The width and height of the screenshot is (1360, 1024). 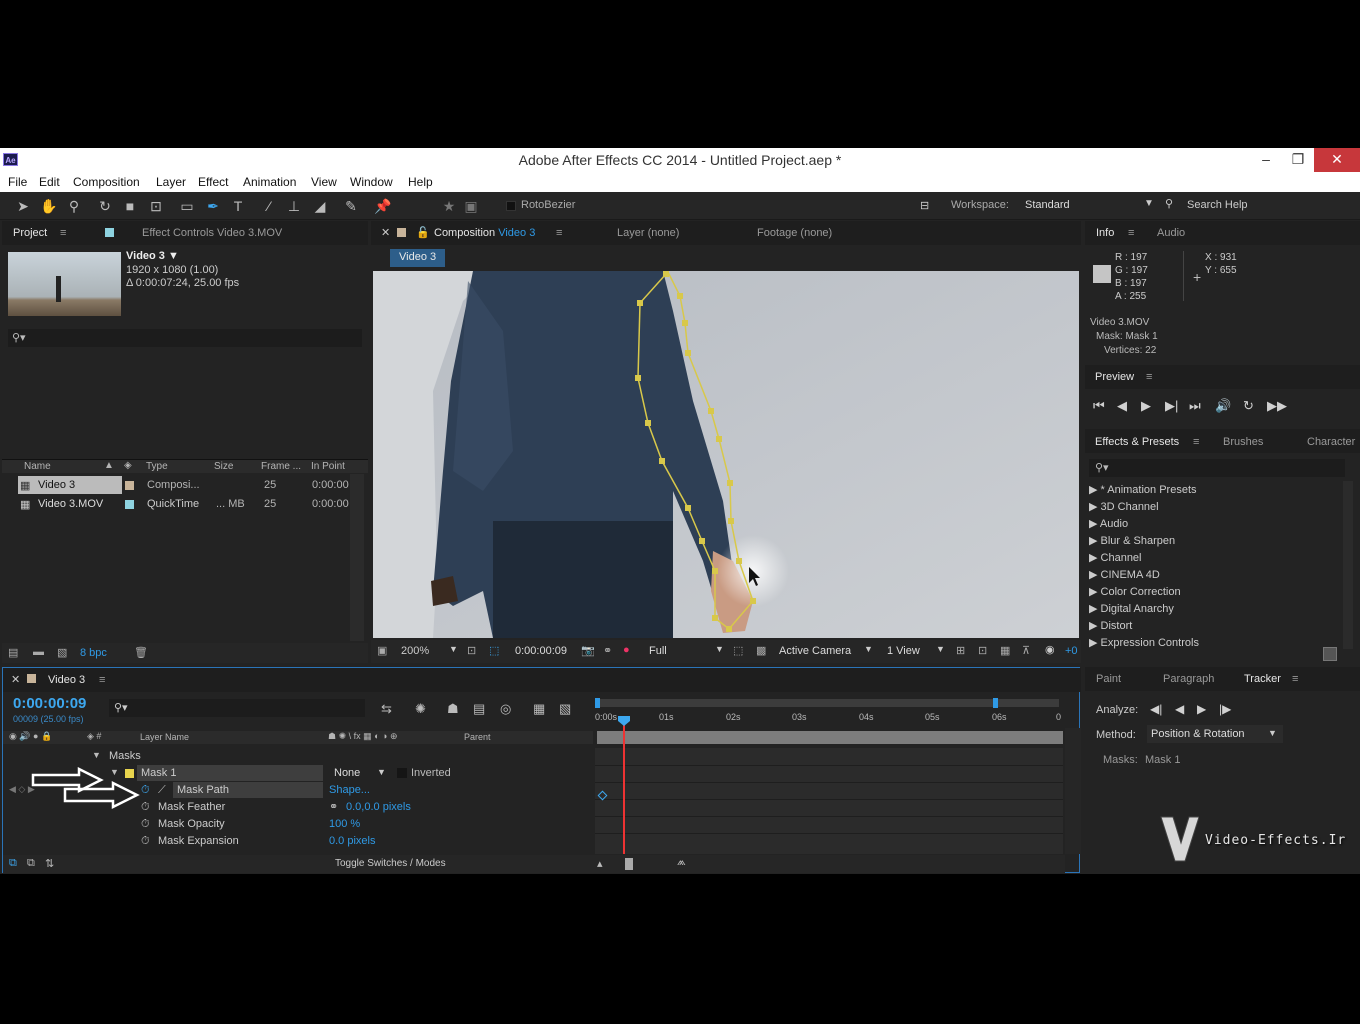 I want to click on tab-timeline: Video 3, so click(x=66, y=680).